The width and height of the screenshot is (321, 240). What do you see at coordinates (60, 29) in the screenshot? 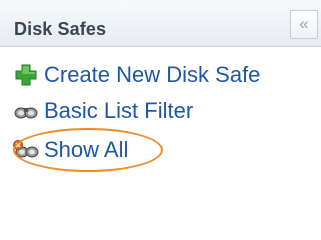
I see `panel-title: Disk Safes` at bounding box center [60, 29].